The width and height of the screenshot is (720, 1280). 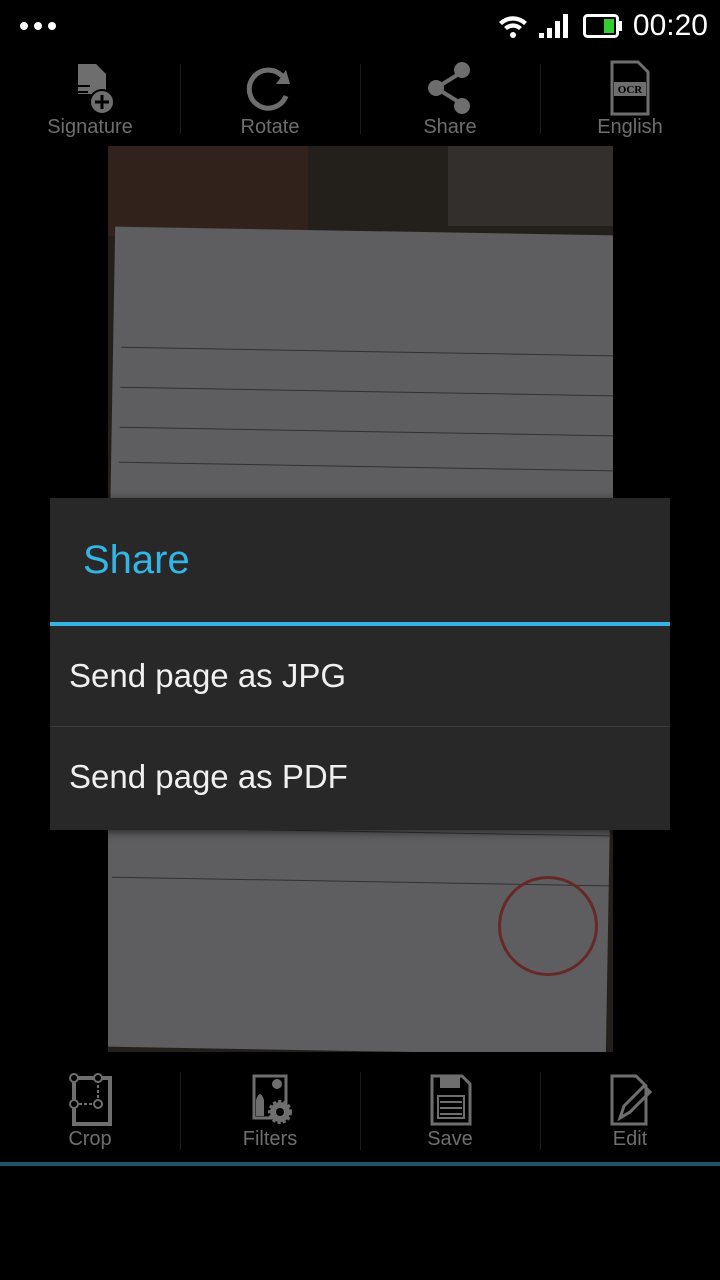 I want to click on share-label: Share, so click(x=450, y=126).